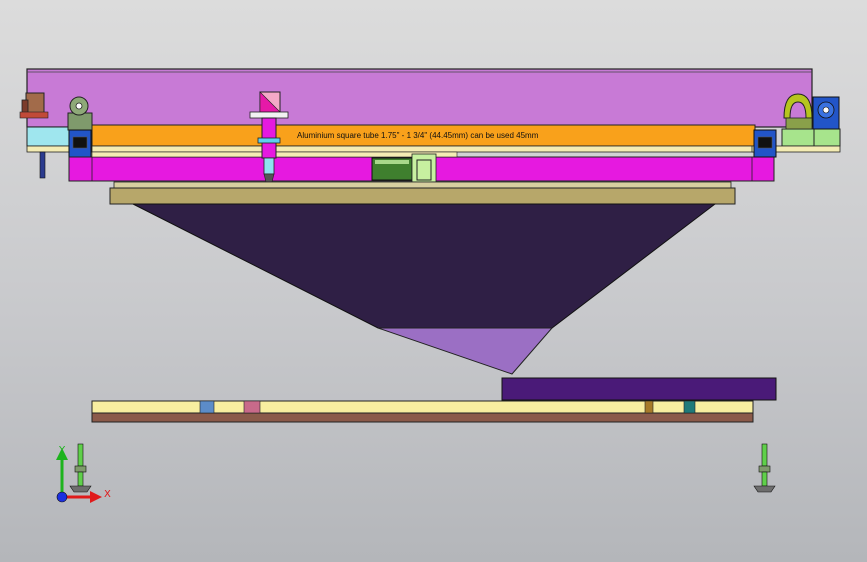 This screenshot has width=867, height=562. I want to click on y-axis-label: Y, so click(62, 450).